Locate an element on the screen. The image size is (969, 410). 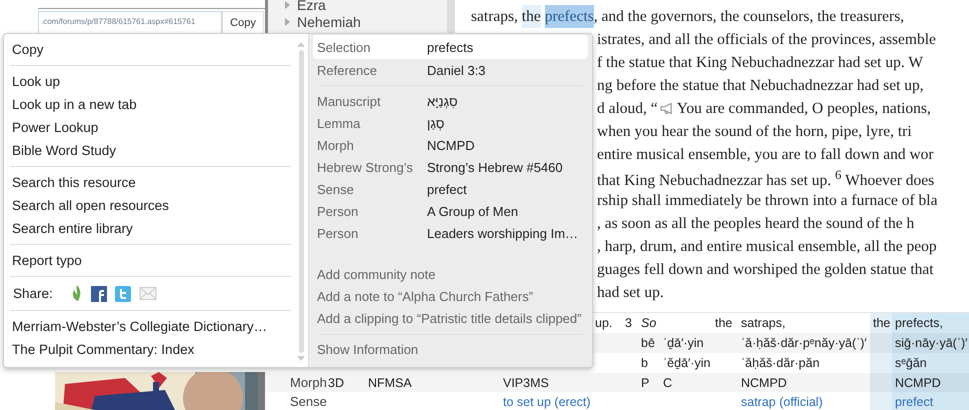
menu-item: Search this resource is located at coordinates (148, 182).